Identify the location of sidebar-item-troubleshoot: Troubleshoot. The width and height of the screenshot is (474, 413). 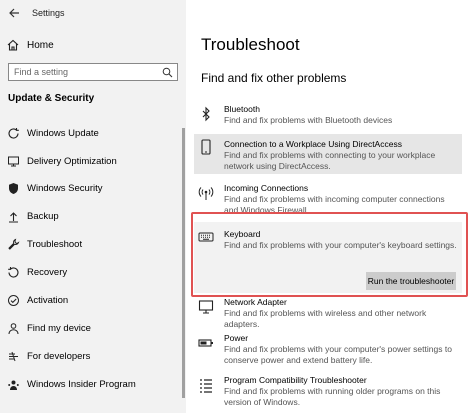
(93, 244).